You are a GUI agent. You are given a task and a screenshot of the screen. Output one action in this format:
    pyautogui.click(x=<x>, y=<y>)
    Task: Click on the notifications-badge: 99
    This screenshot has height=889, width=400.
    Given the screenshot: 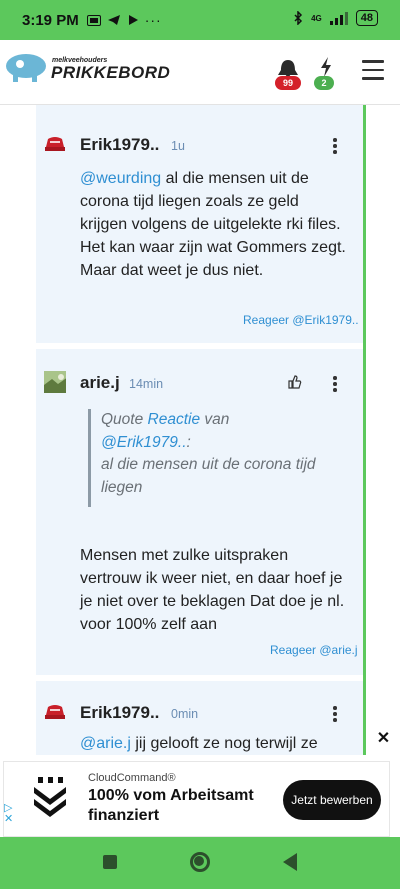 What is the action you would take?
    pyautogui.click(x=288, y=83)
    